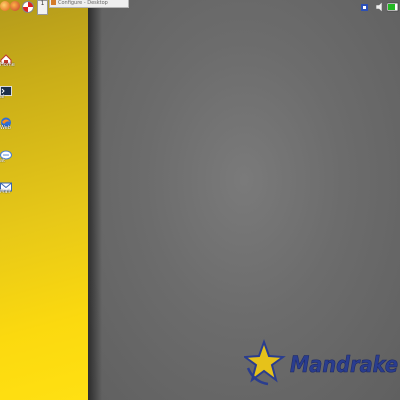 The image size is (400, 400). I want to click on battery-tray-icon, so click(393, 7).